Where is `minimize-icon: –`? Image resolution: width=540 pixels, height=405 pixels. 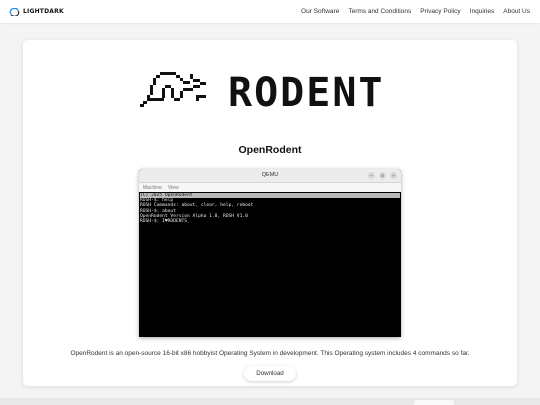 minimize-icon: – is located at coordinates (371, 175).